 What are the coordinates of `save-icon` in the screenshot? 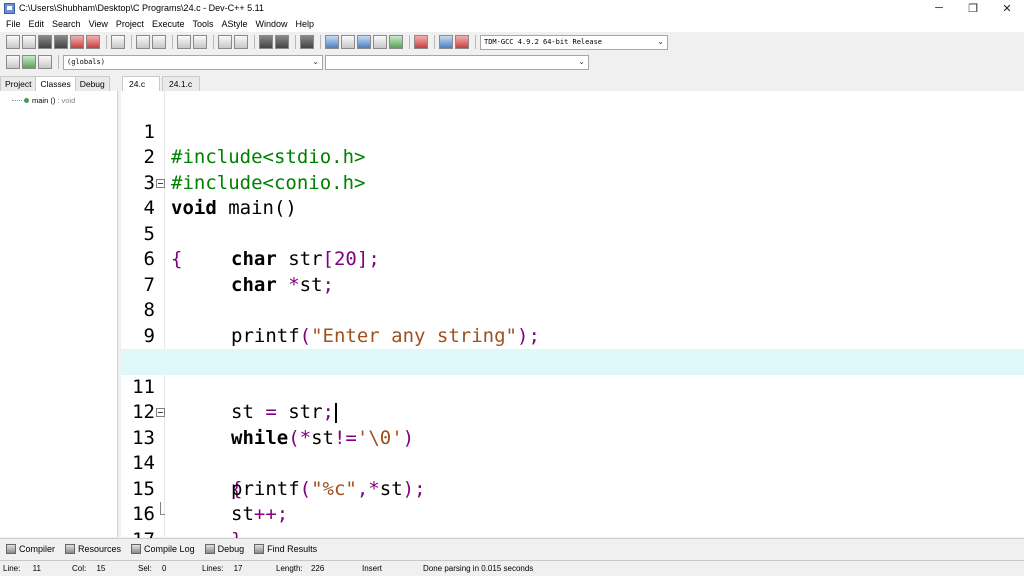 It's located at (45, 42).